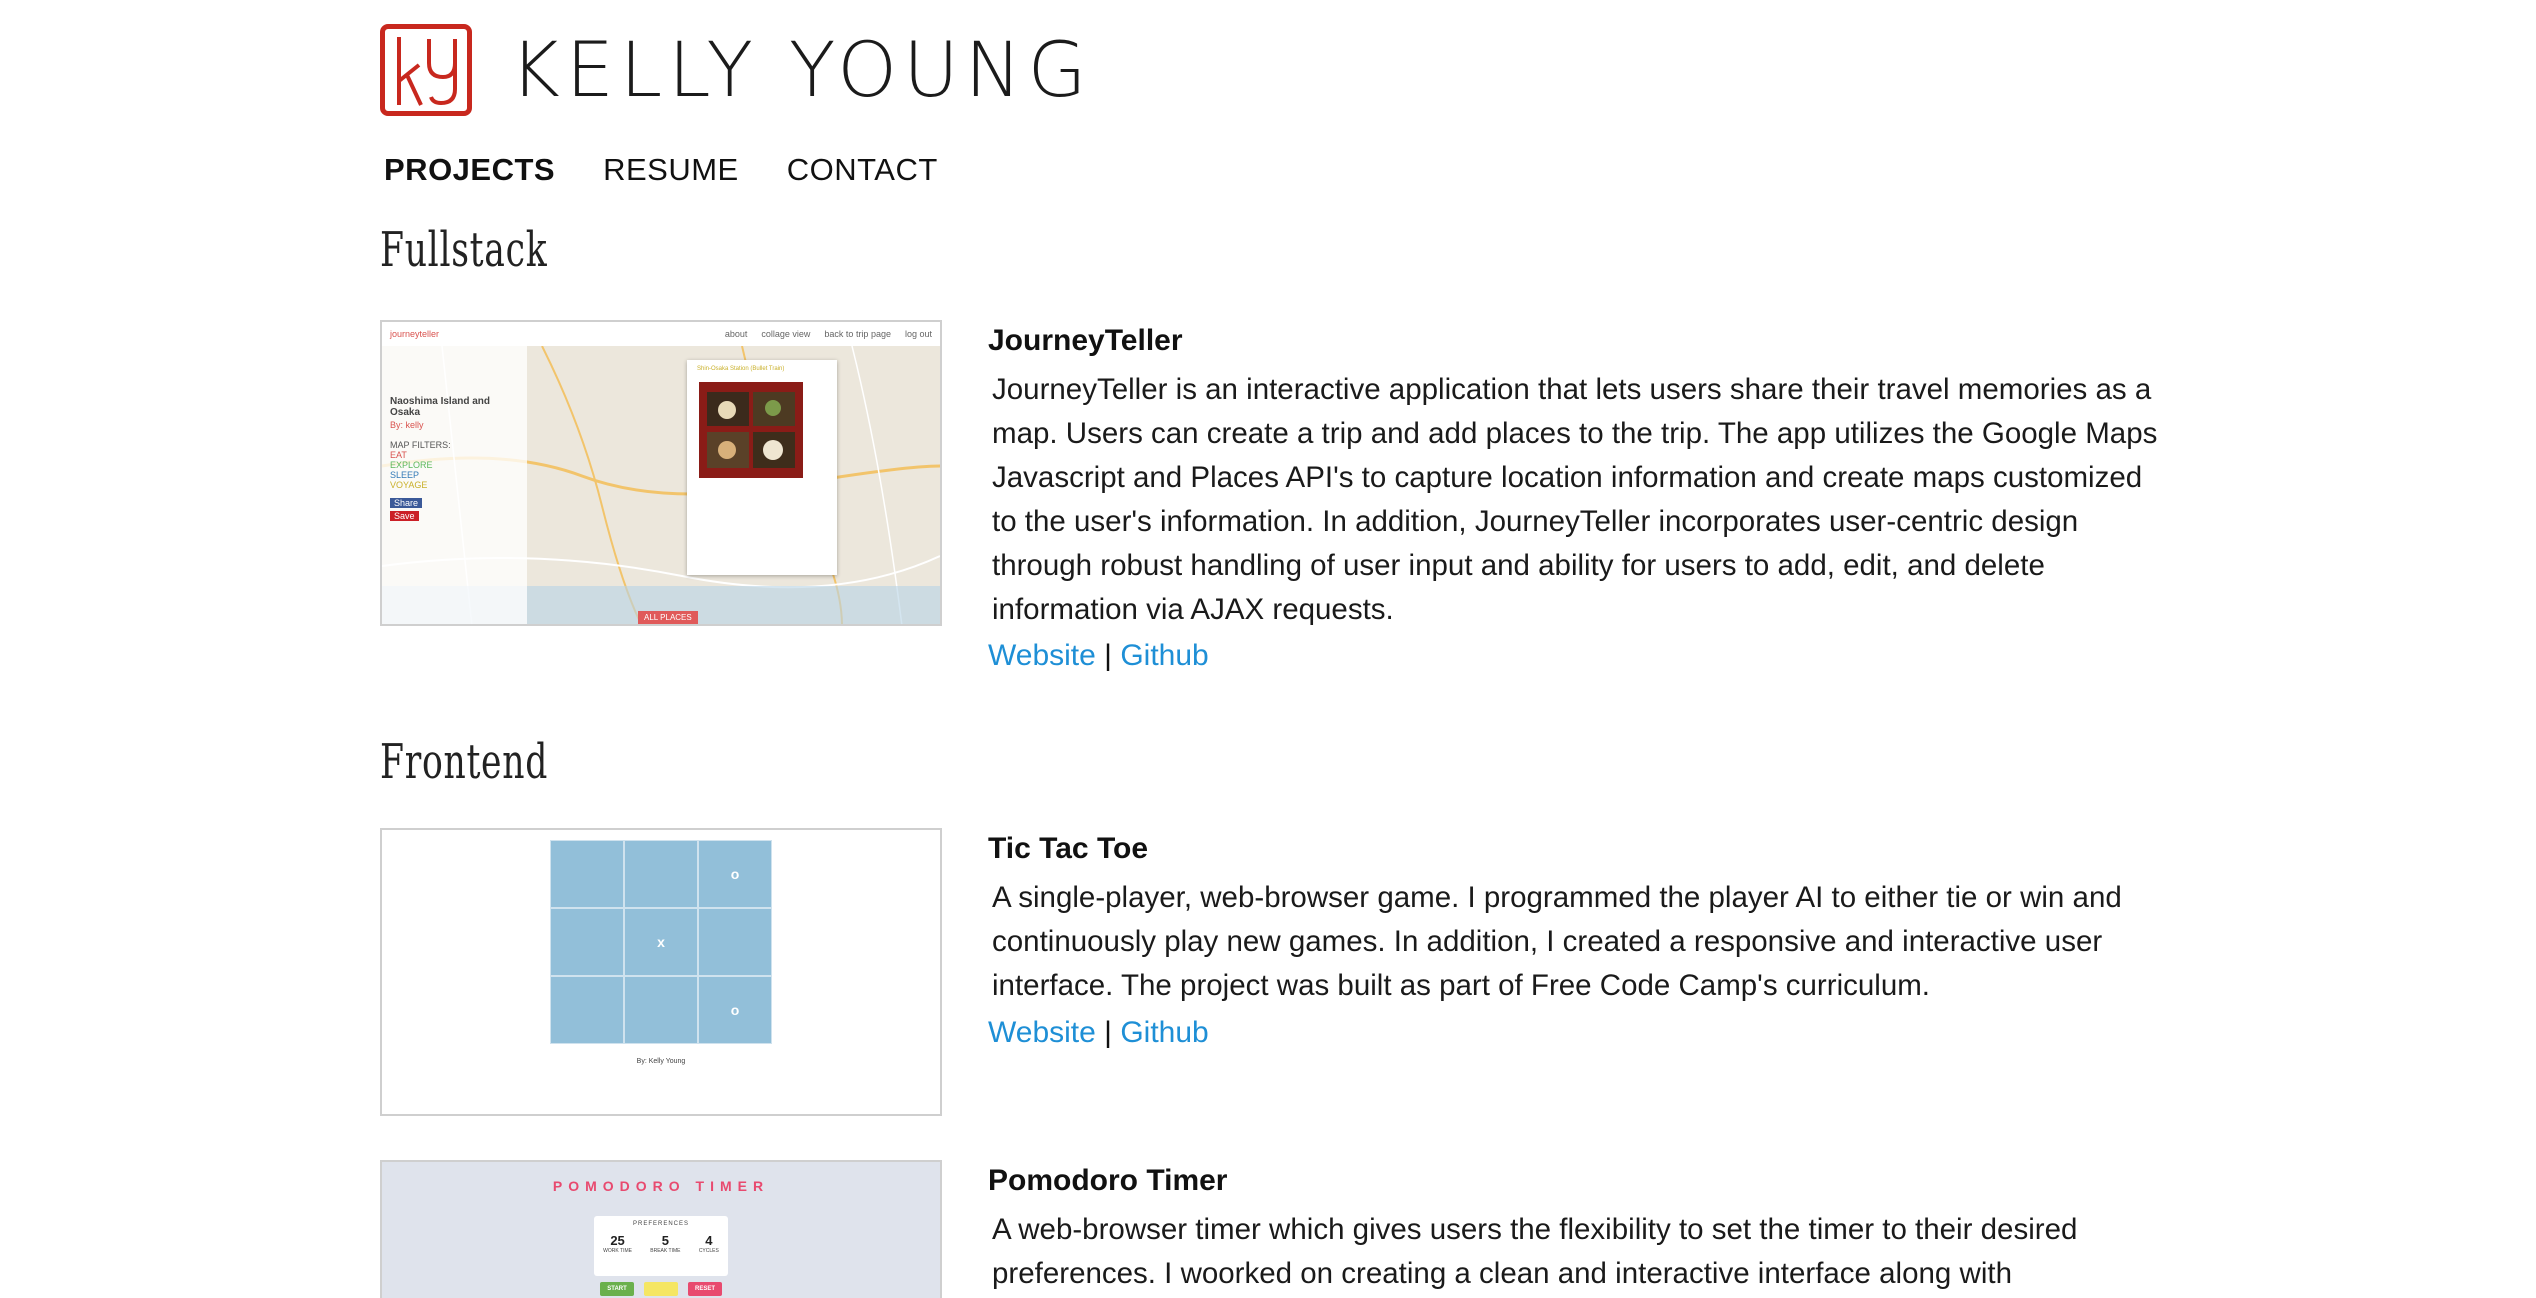 This screenshot has height=1298, width=2536. Describe the element at coordinates (708, 1251) in the screenshot. I see `pomo-cycles-label: CYCLES` at that location.